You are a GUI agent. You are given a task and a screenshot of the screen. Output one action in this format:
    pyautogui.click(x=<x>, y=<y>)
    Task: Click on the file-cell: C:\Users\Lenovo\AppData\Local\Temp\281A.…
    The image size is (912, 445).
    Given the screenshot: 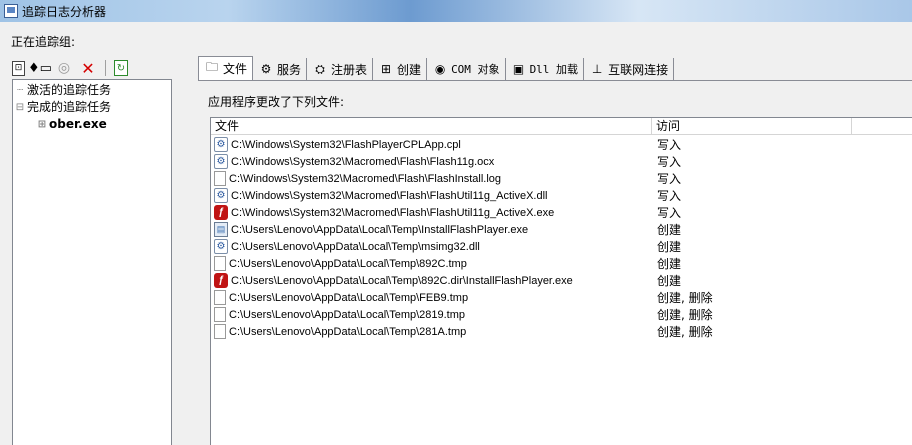 What is the action you would take?
    pyautogui.click(x=431, y=331)
    